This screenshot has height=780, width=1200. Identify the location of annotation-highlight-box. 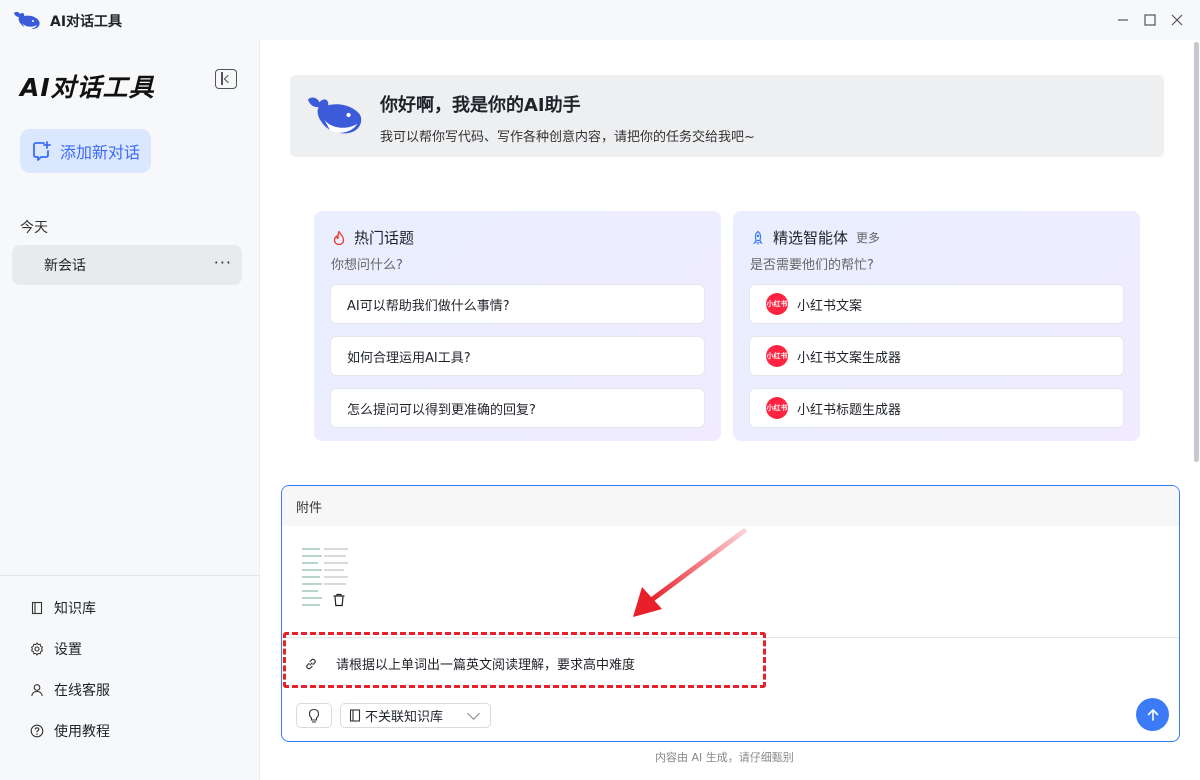
(524, 660).